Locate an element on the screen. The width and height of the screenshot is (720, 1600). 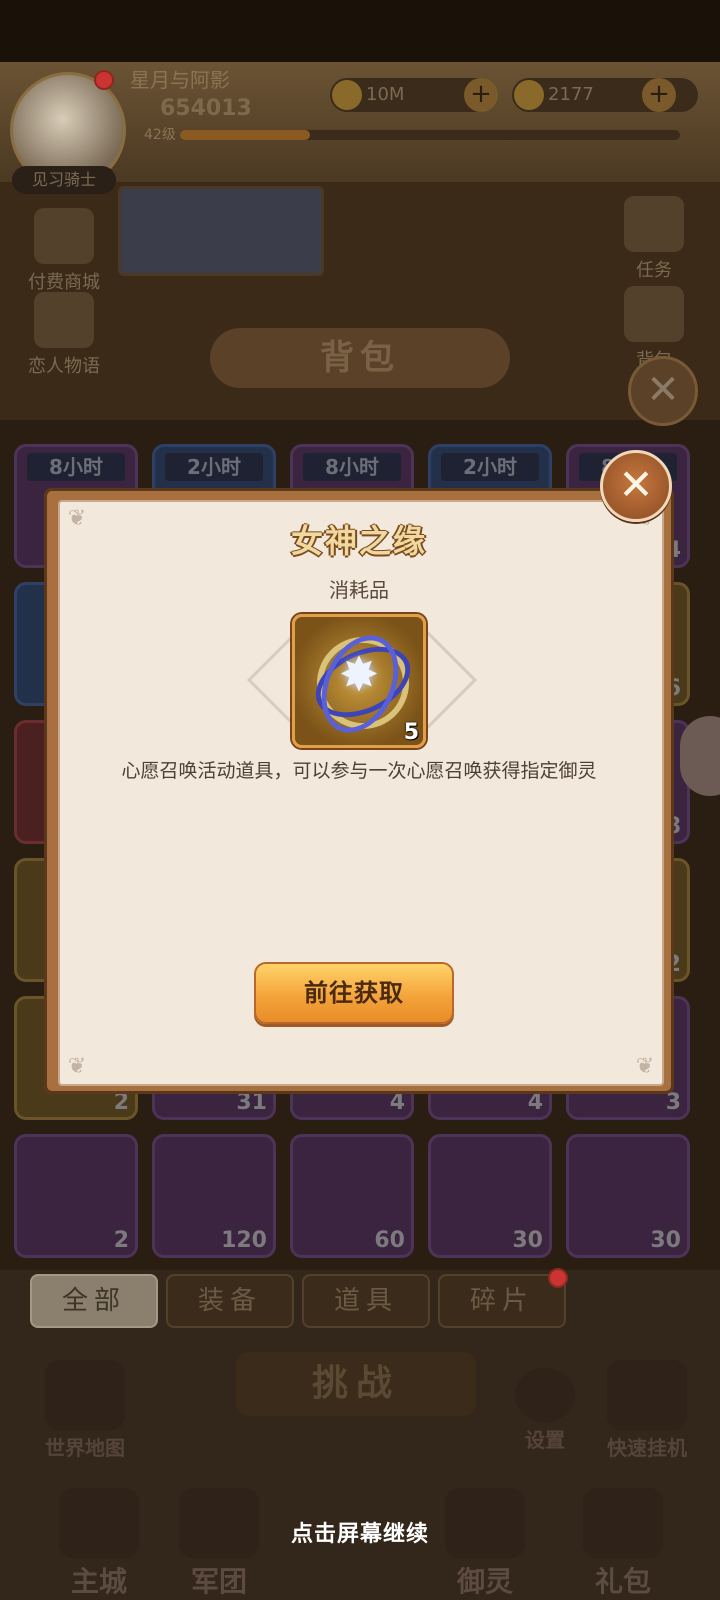
item-category: 消耗品 is located at coordinates (359, 590).